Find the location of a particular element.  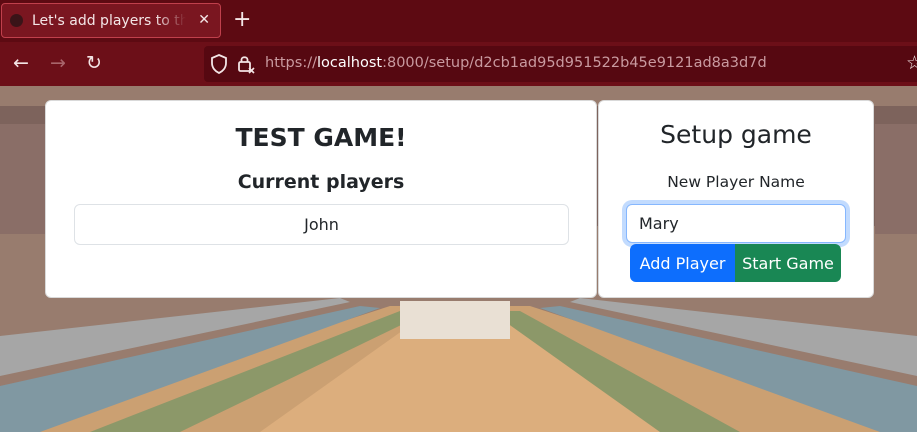

add-player-button: Add Player is located at coordinates (682, 263).